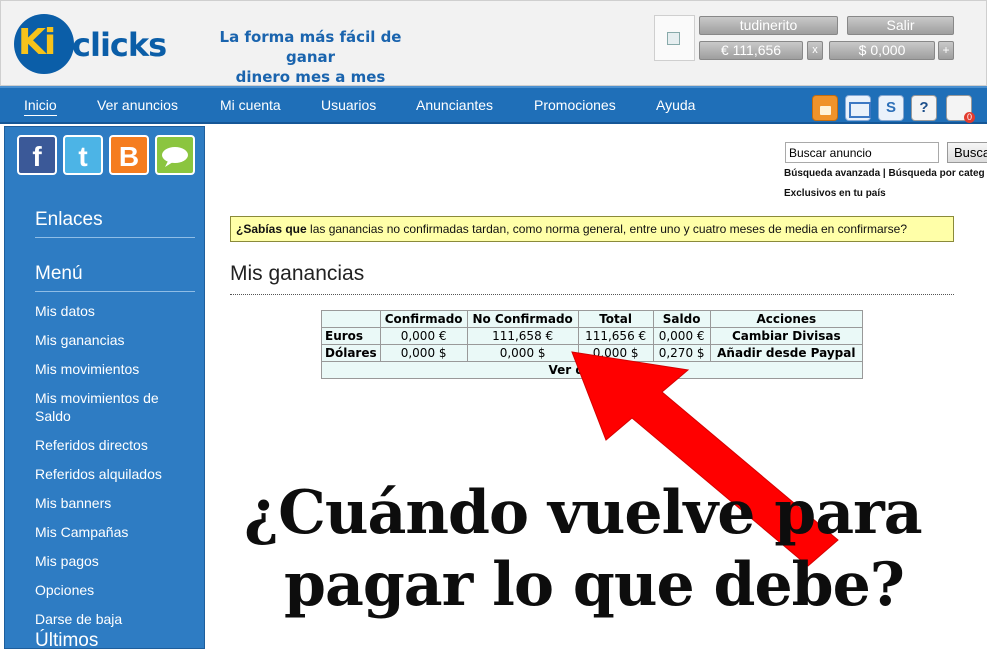 The height and width of the screenshot is (649, 987). I want to click on ver-desglose-link: Ver desglose, so click(592, 370).